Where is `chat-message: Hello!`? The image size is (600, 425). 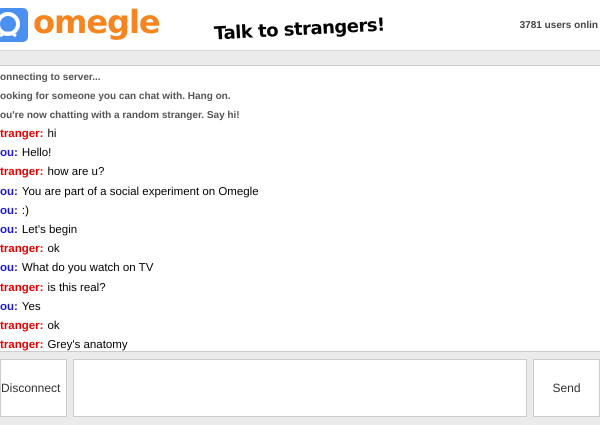
chat-message: Hello! is located at coordinates (37, 154).